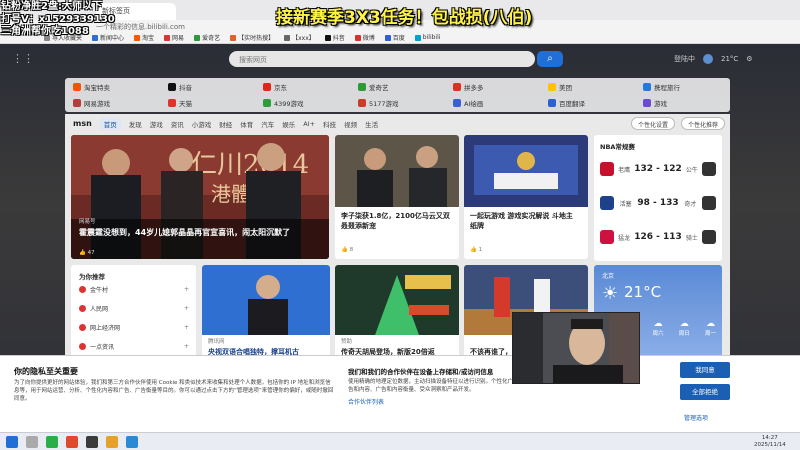  I want to click on news-card-2: 李子柒获1.8亿，2100亿马云又双叒叕添新宠 👍 8, so click(397, 197).